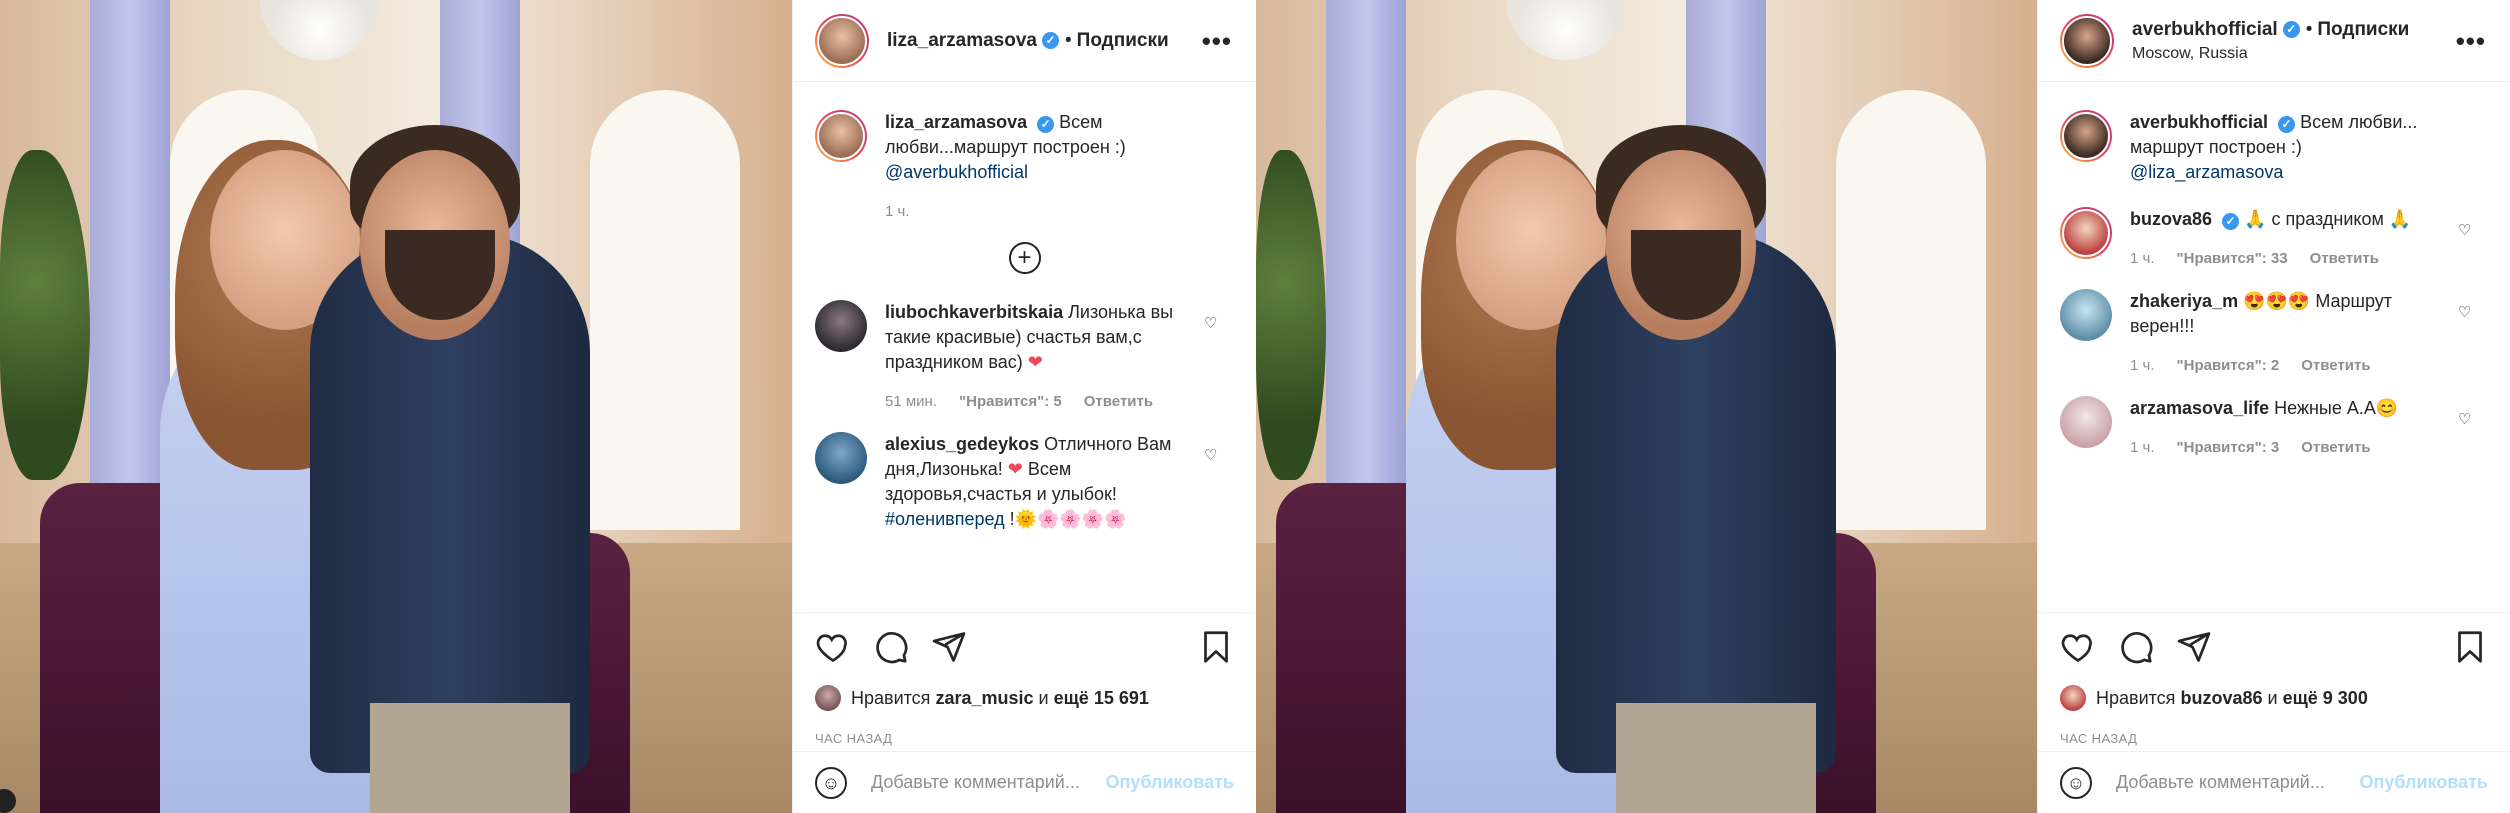 Image resolution: width=2510 pixels, height=813 pixels. I want to click on likes-summary: Нравится zara_music и ещё 15 691, so click(1024, 698).